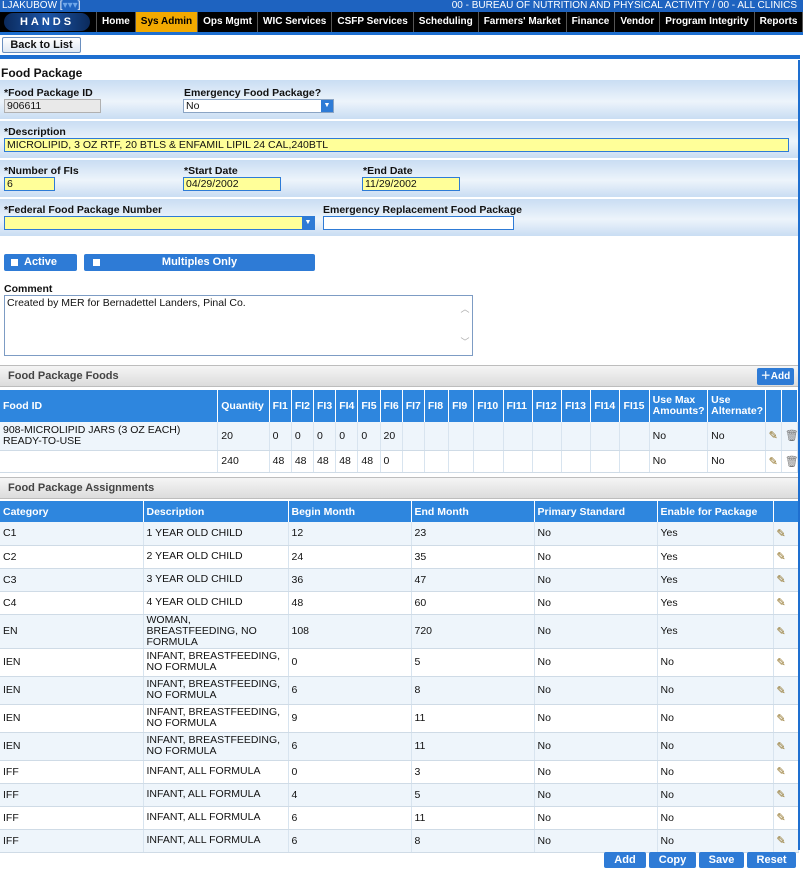  Describe the element at coordinates (115, 22) in the screenshot. I see `nav-home: Home` at that location.